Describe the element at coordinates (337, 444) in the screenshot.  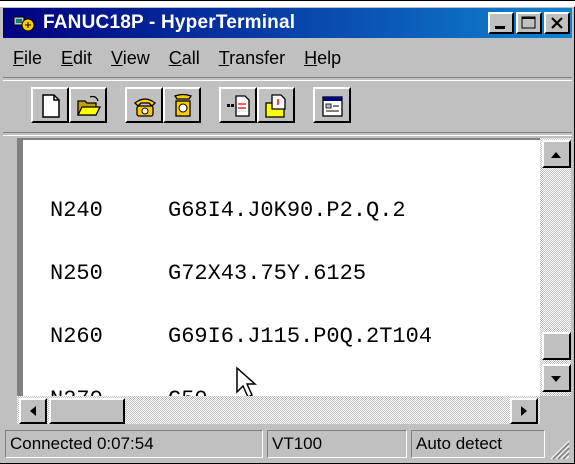
I see `status-emulation: VT100` at that location.